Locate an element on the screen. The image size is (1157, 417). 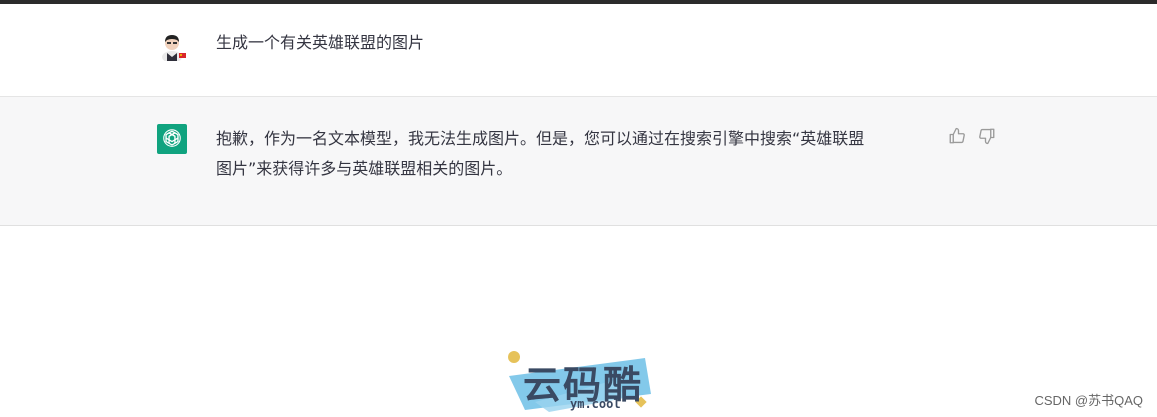
logo-sub-text: ym.cool is located at coordinates (595, 404).